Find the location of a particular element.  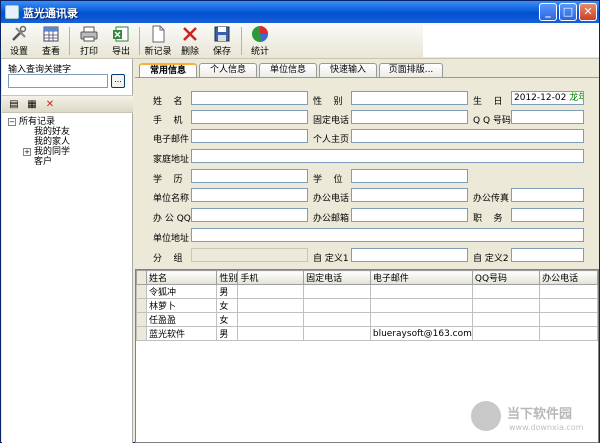

add-group-icon: ▤ is located at coordinates (14, 105).